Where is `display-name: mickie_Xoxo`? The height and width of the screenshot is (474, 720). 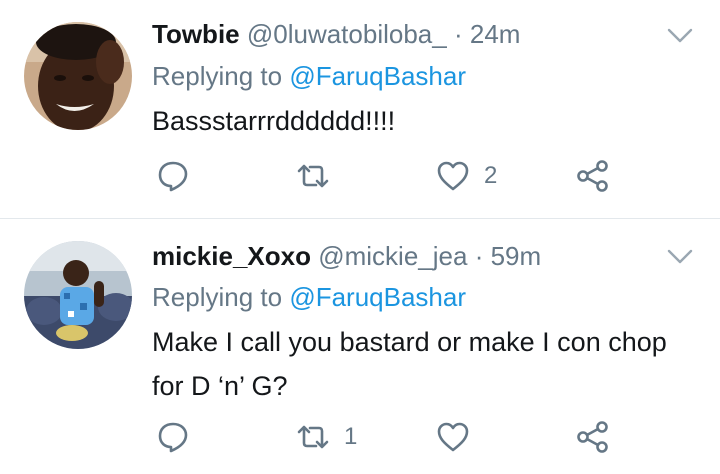 display-name: mickie_Xoxo is located at coordinates (231, 256).